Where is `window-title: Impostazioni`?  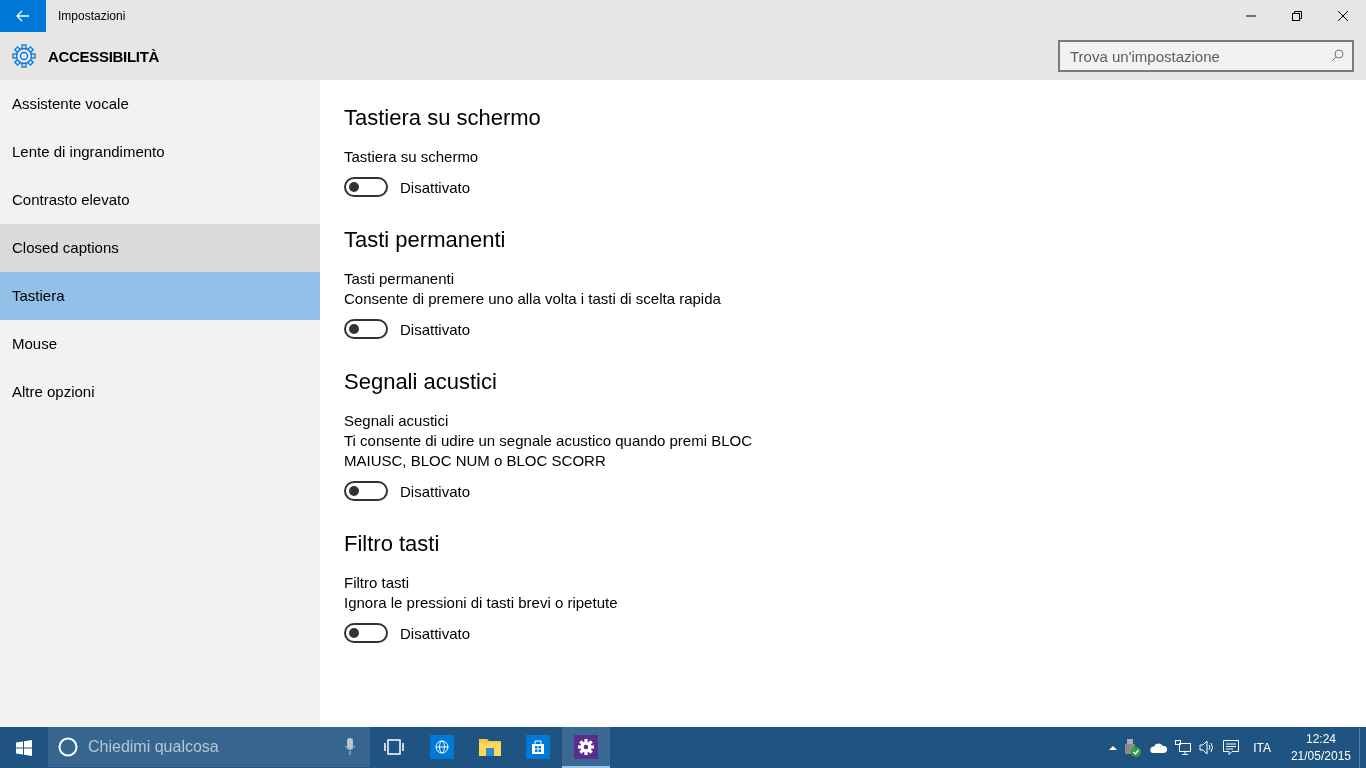 window-title: Impostazioni is located at coordinates (92, 16).